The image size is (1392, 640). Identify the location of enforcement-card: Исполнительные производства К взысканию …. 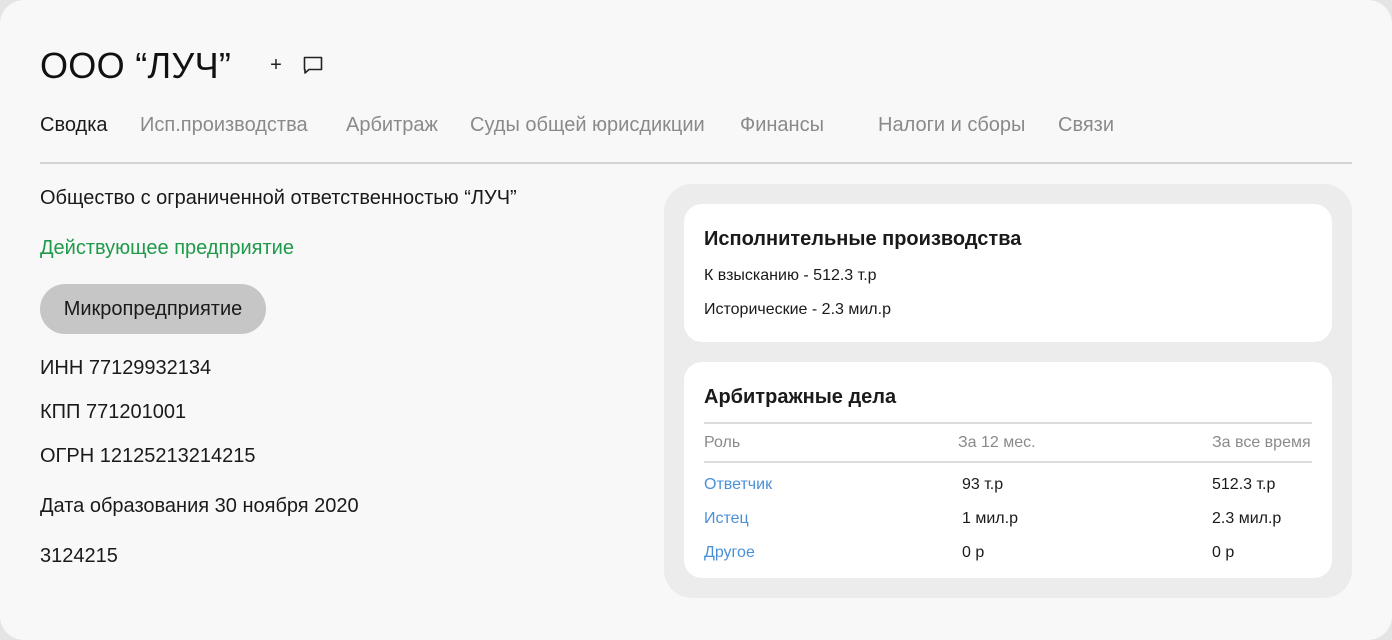
(1008, 273).